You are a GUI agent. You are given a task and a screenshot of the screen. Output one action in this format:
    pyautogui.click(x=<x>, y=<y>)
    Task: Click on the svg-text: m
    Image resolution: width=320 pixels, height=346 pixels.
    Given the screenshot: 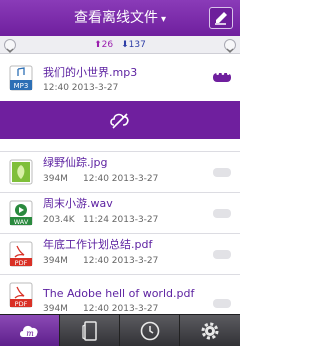 What is the action you would take?
    pyautogui.click(x=30, y=333)
    